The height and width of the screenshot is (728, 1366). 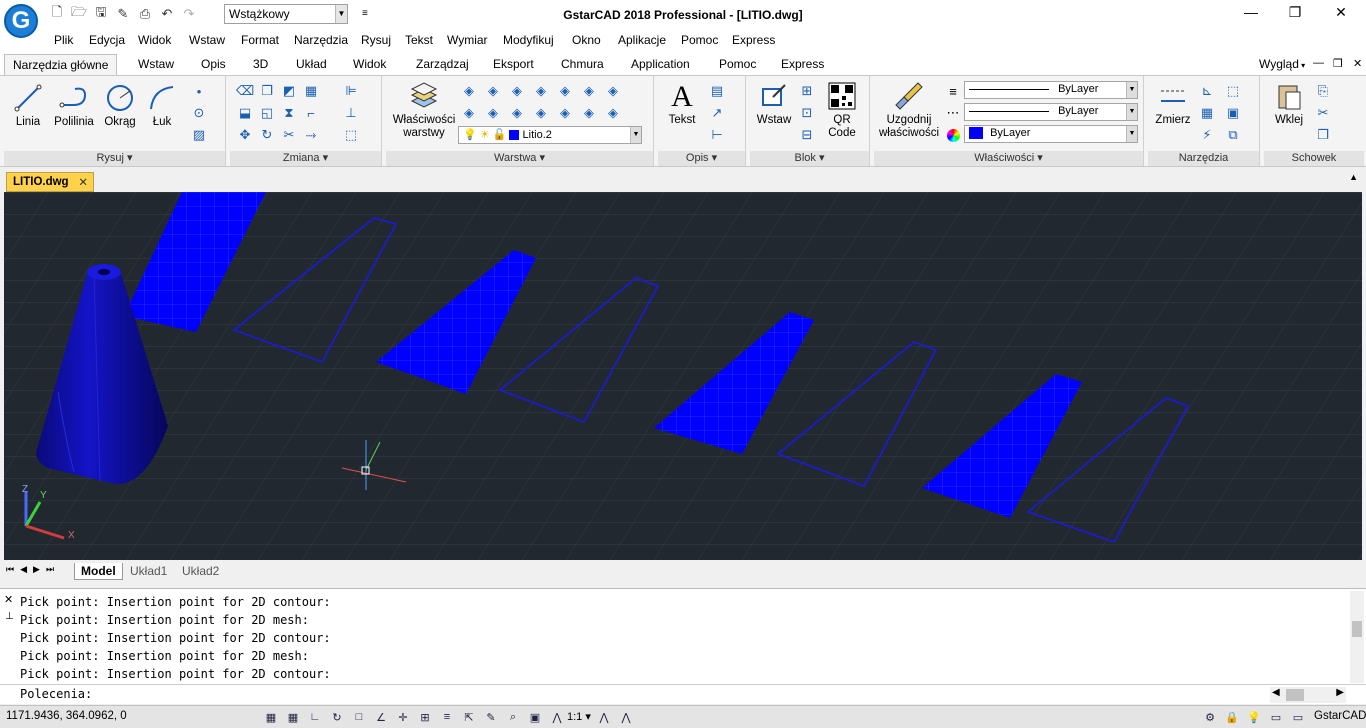 I want to click on menu-edycja: Edycja, so click(x=107, y=40).